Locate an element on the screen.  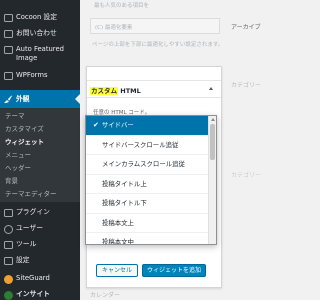
menu-item-users: ユーザー is located at coordinates (40, 230).